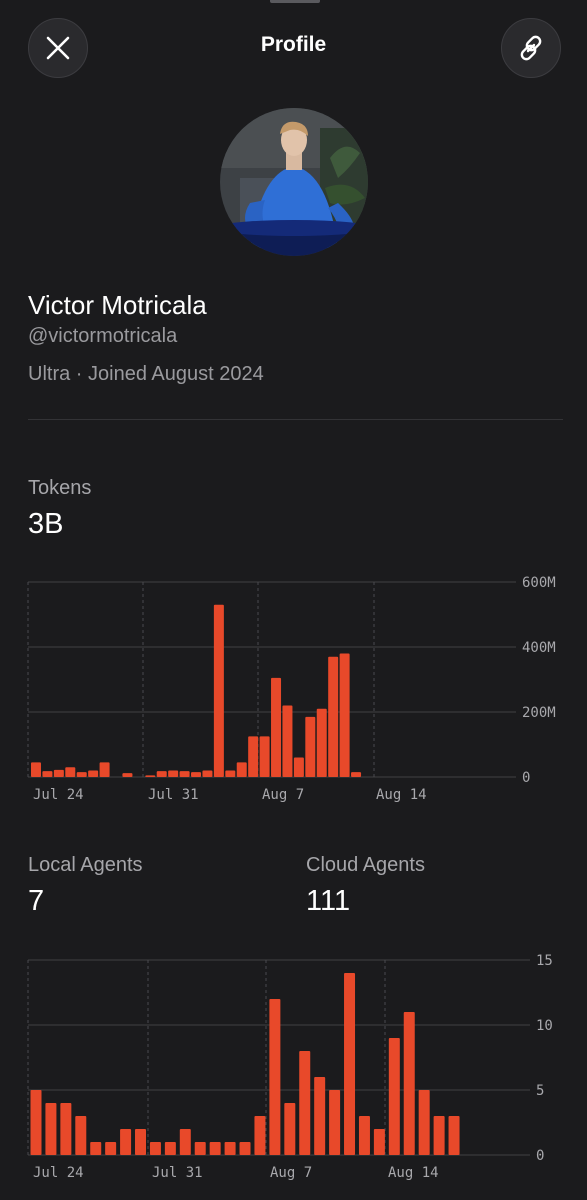  I want to click on y-tick-label: 15, so click(544, 961).